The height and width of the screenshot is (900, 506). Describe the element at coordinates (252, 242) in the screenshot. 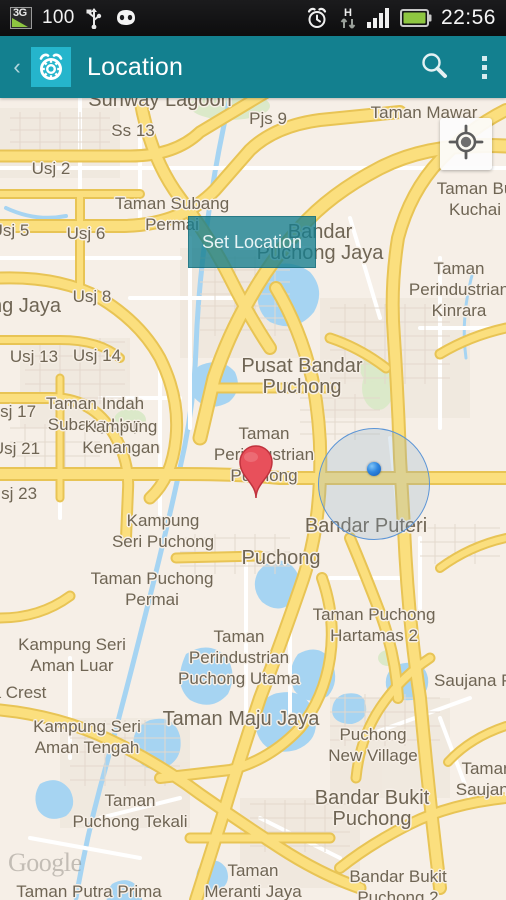

I see `set-location-button: Set Location` at that location.